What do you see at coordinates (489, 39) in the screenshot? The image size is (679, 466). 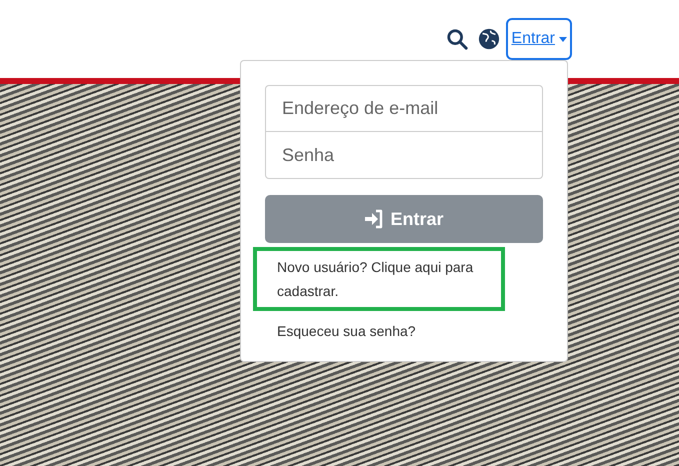 I see `globe-icon` at bounding box center [489, 39].